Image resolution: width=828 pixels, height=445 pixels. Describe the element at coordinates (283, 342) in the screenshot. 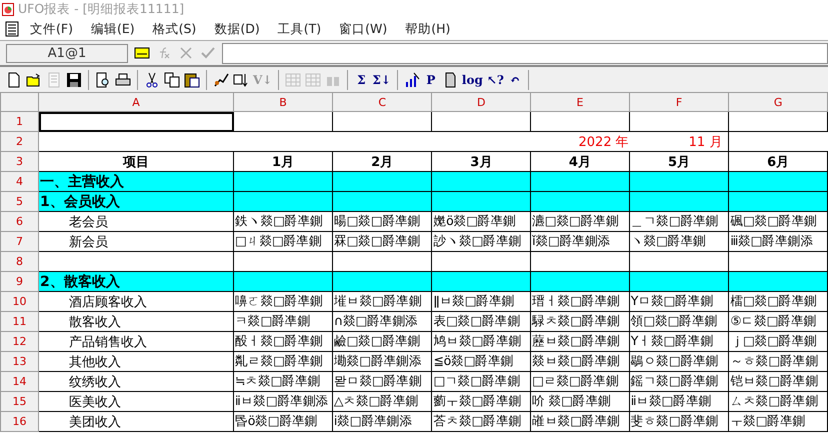

I see `table-cell: 酘ㅓ燚□爵凖鍘` at that location.